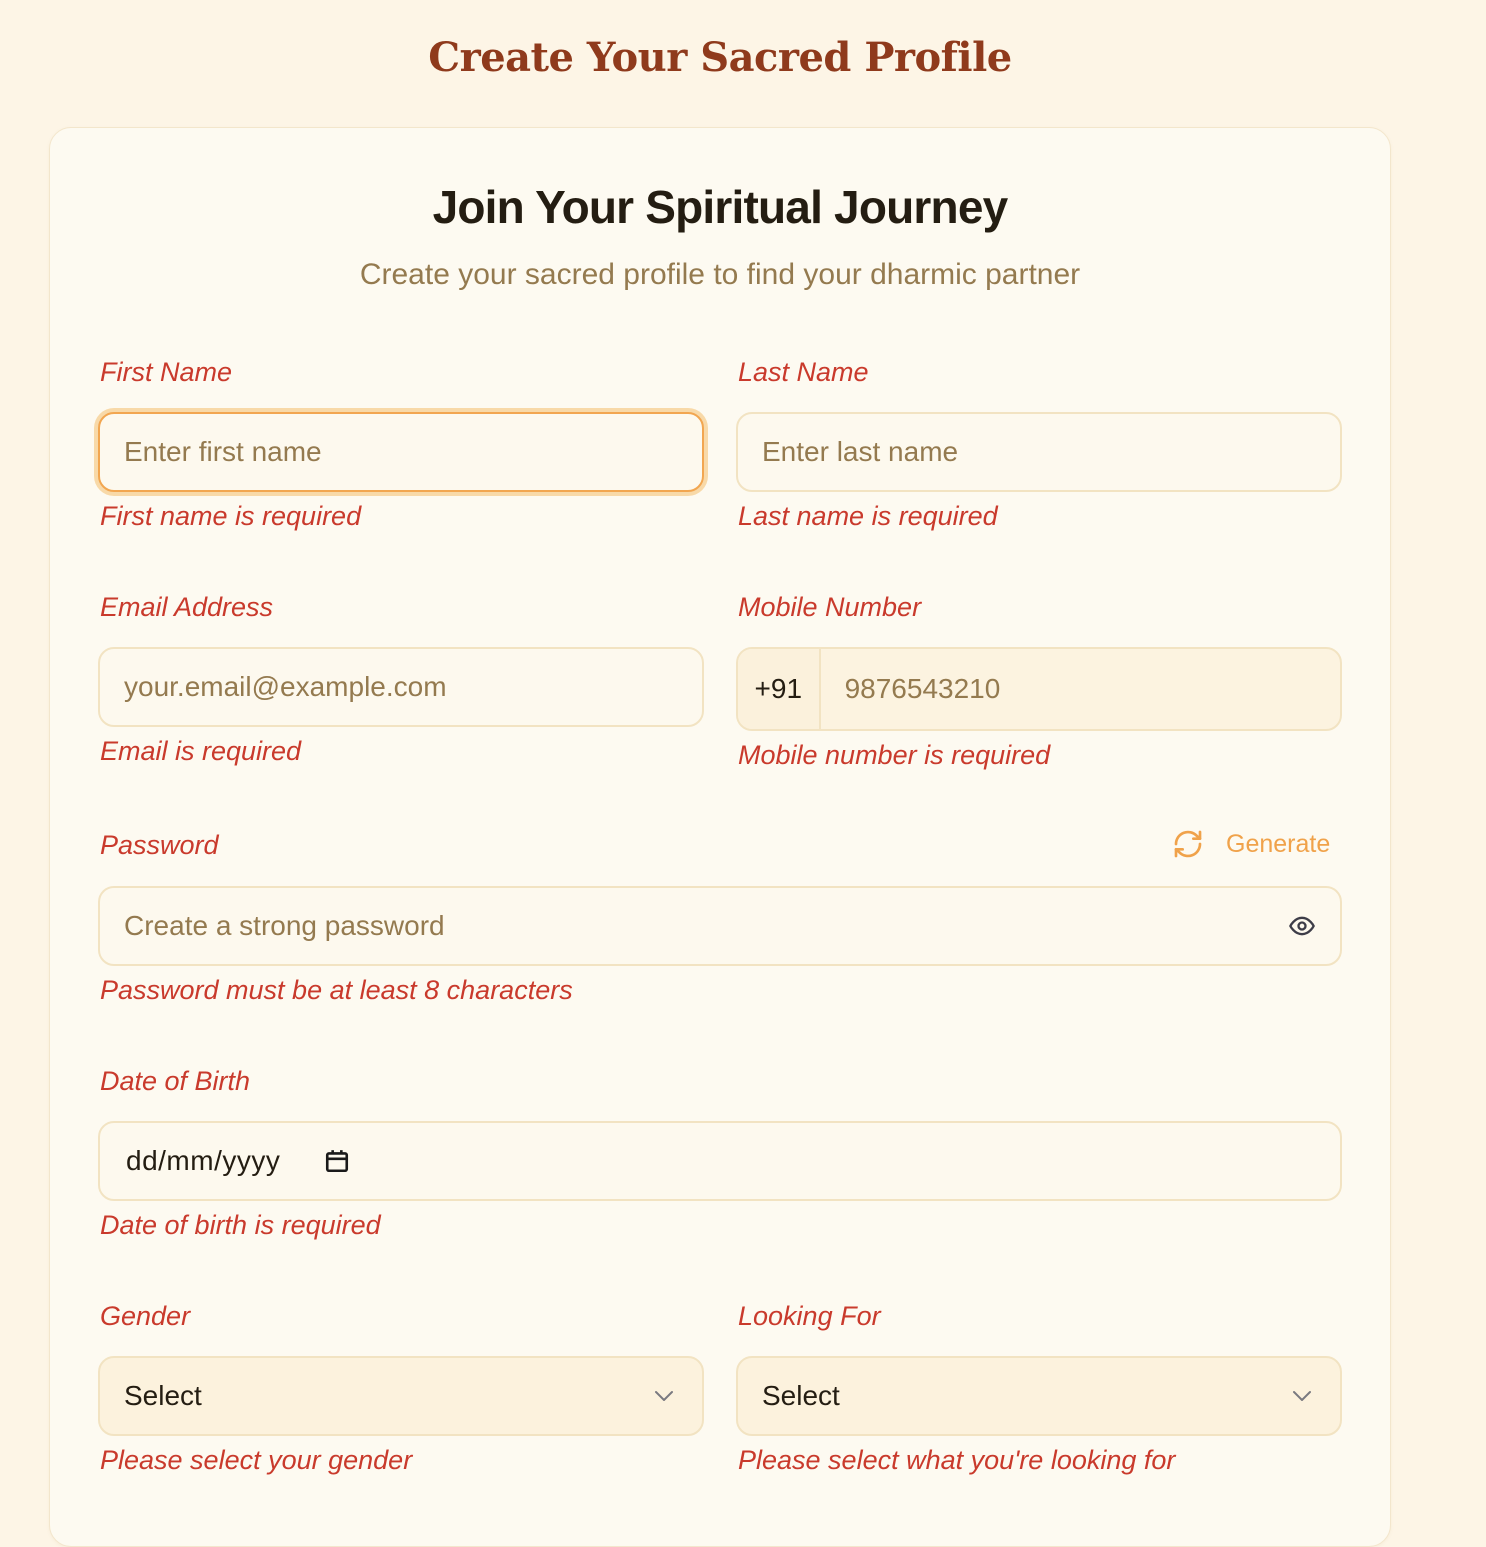 This screenshot has height=1547, width=1486. I want to click on first-name-label: First Name, so click(166, 372).